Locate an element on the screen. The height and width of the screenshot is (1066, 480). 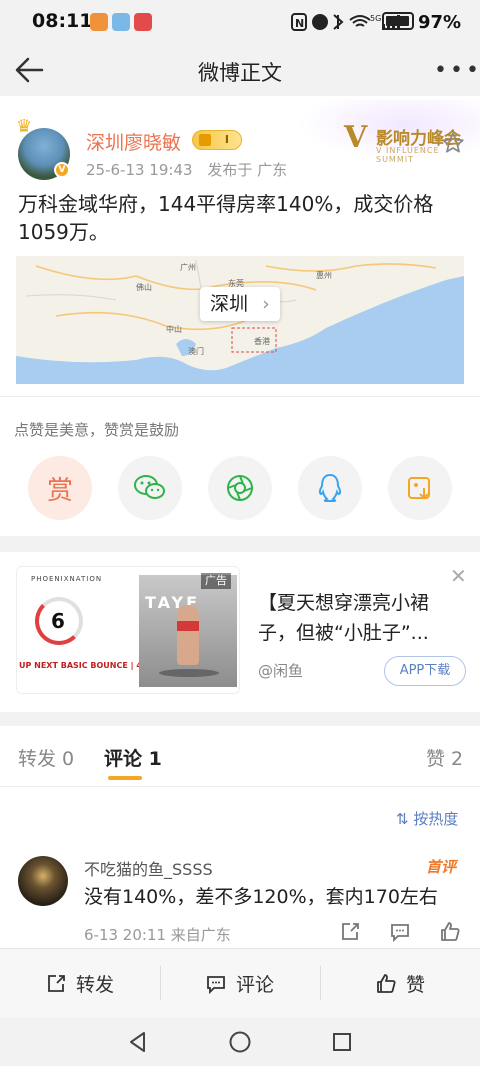
verified-badge-icon: V is located at coordinates (62, 170).